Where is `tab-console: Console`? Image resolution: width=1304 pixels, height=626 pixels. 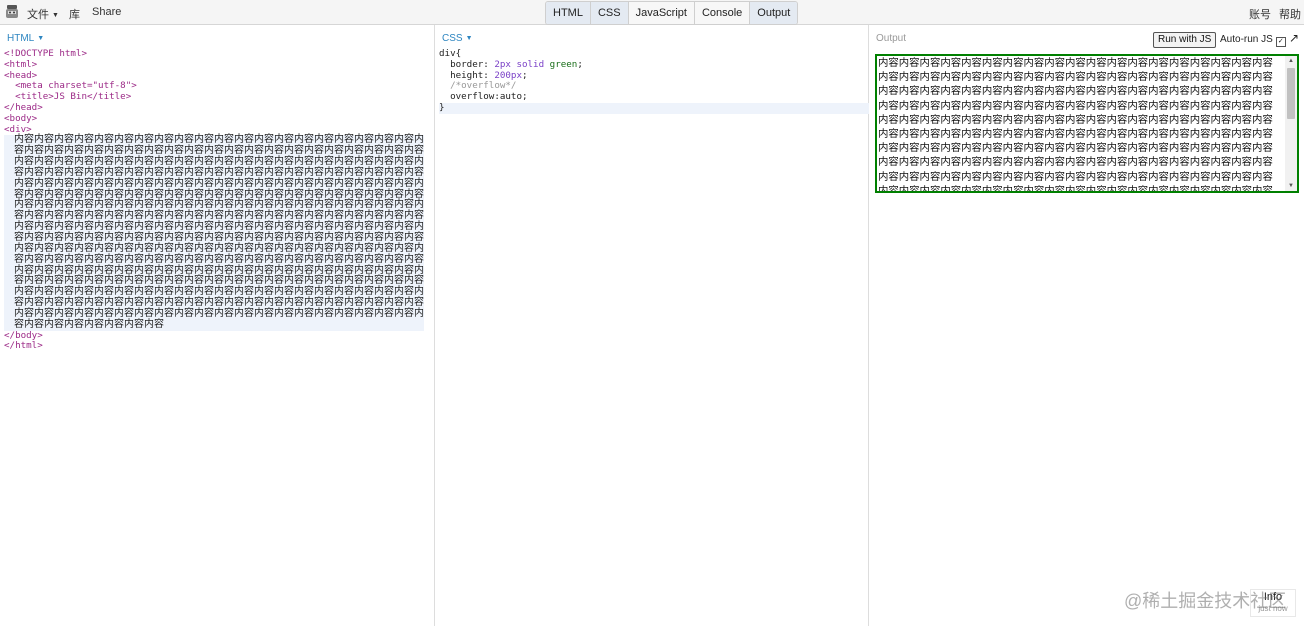
tab-console: Console is located at coordinates (721, 13).